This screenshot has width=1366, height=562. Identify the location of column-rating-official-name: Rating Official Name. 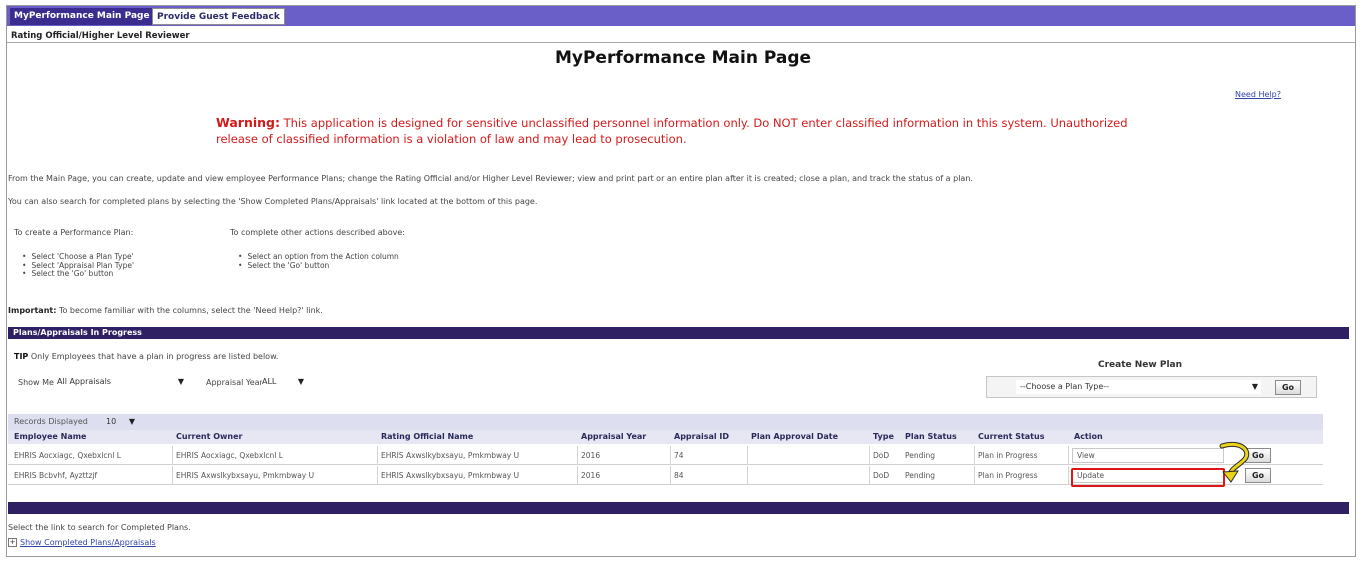
(427, 436).